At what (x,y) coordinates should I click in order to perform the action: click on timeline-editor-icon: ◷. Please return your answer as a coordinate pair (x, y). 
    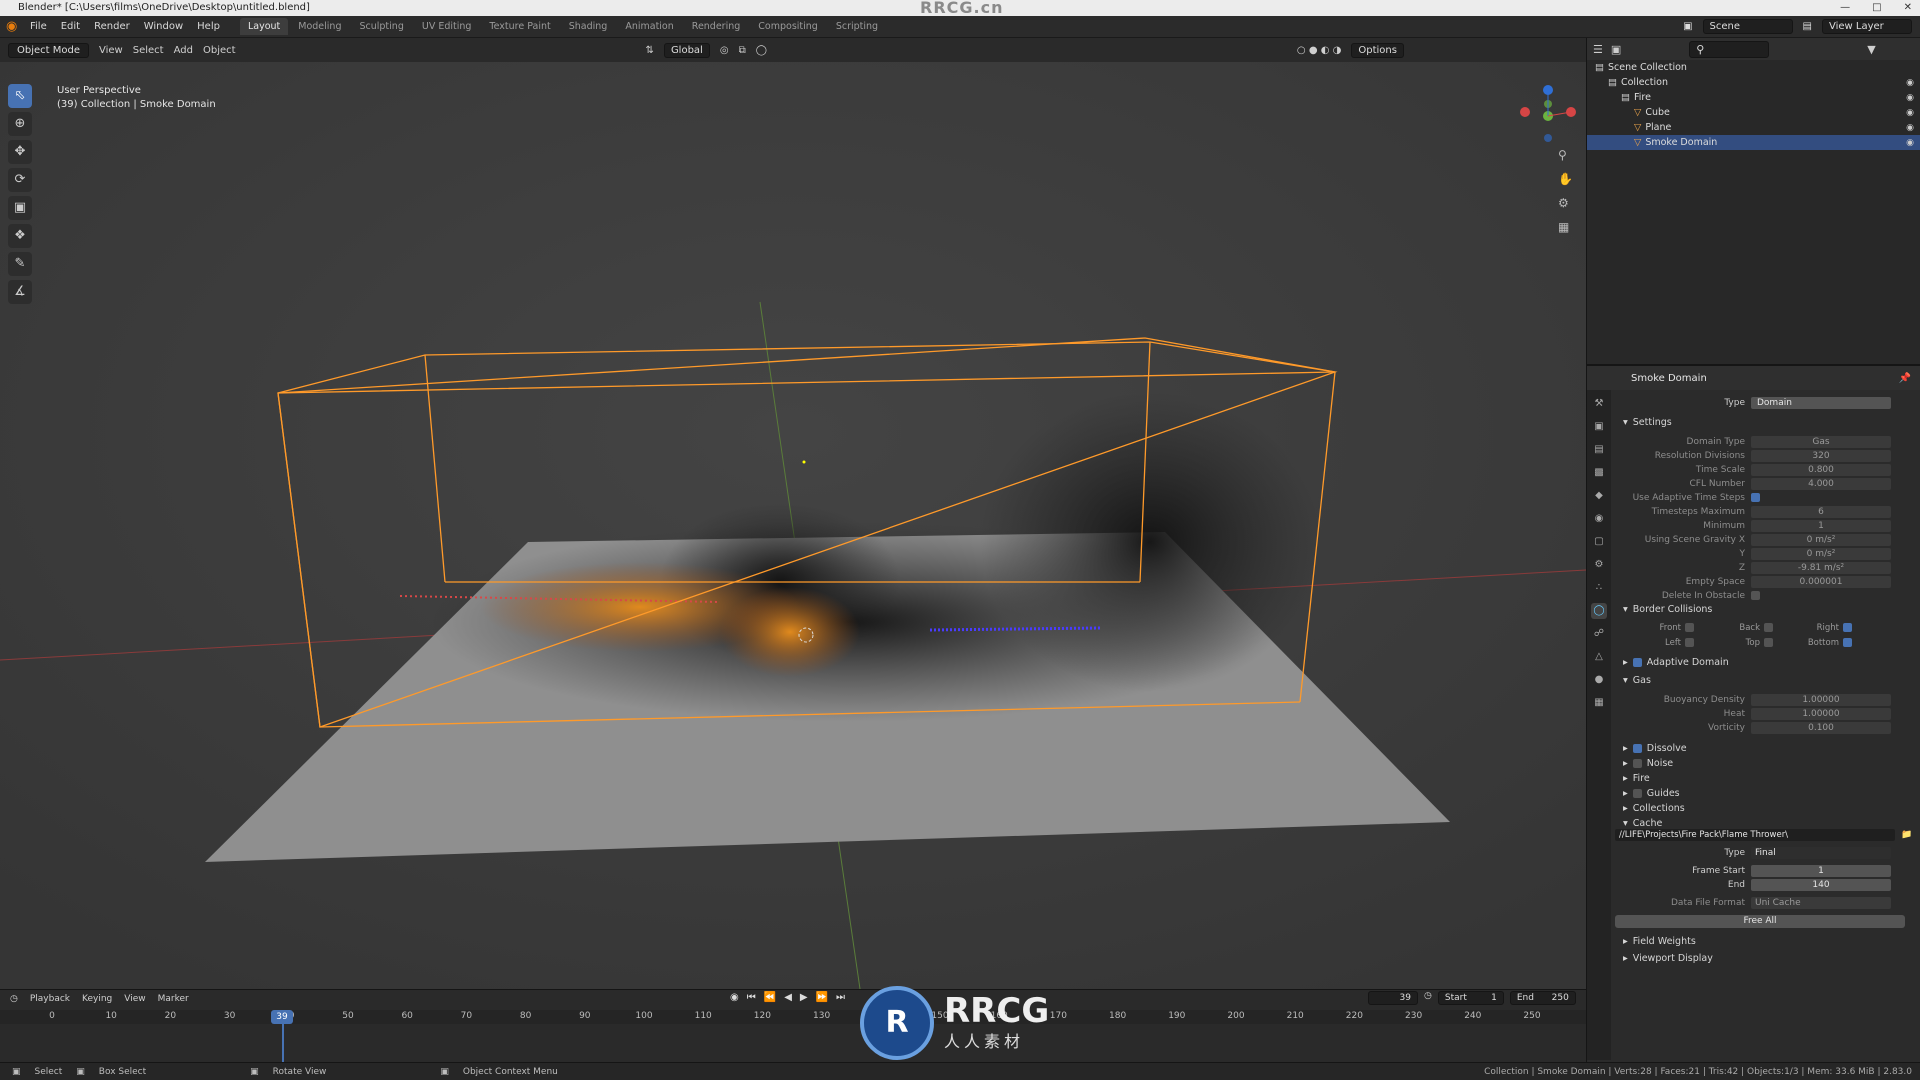
    Looking at the image, I should click on (14, 999).